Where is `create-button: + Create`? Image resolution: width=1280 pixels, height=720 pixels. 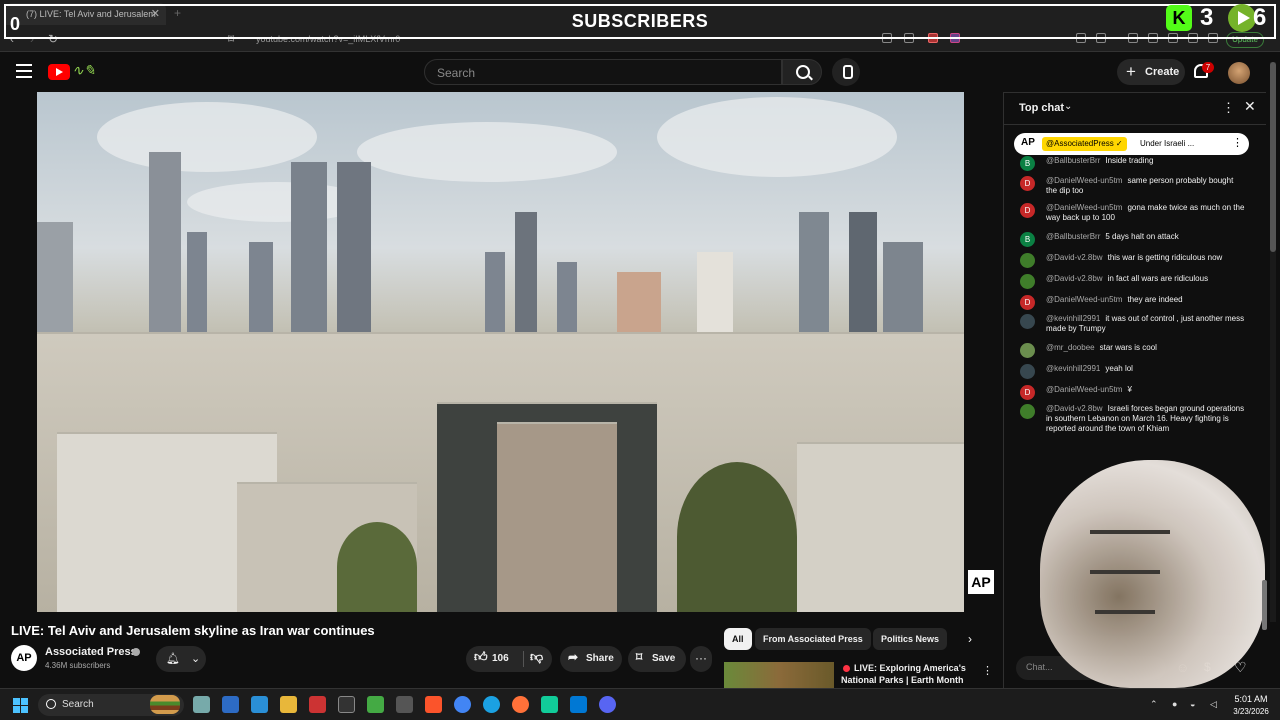
create-button: + Create is located at coordinates (1151, 72).